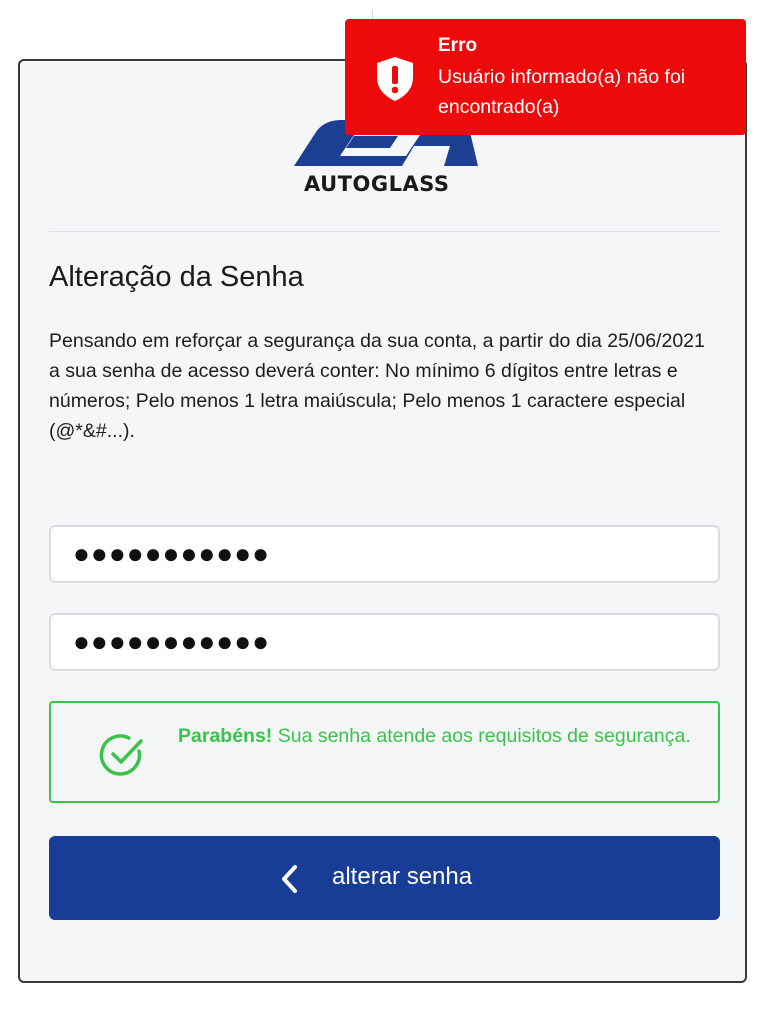  Describe the element at coordinates (289, 879) in the screenshot. I see `chevron-left-icon` at that location.